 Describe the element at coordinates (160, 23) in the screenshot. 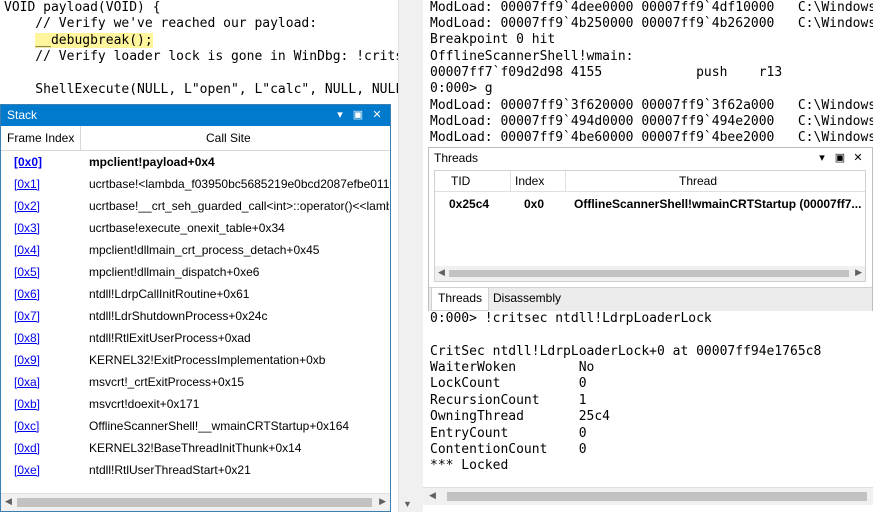

I see `code-comment-line: // Verify we've reached our payload:` at that location.